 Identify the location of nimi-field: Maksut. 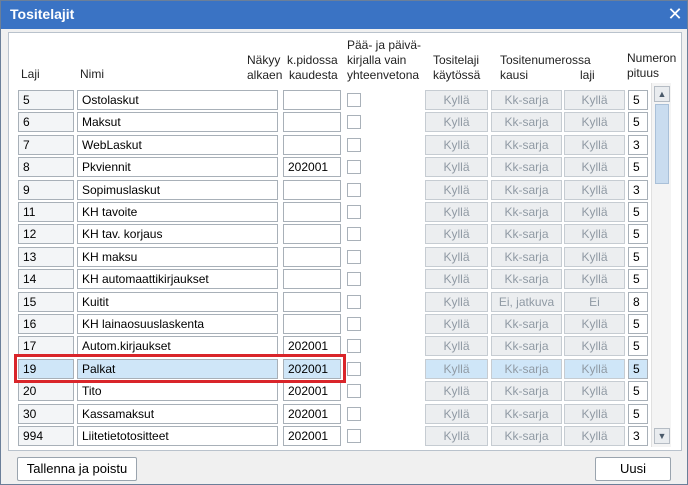
(177, 122).